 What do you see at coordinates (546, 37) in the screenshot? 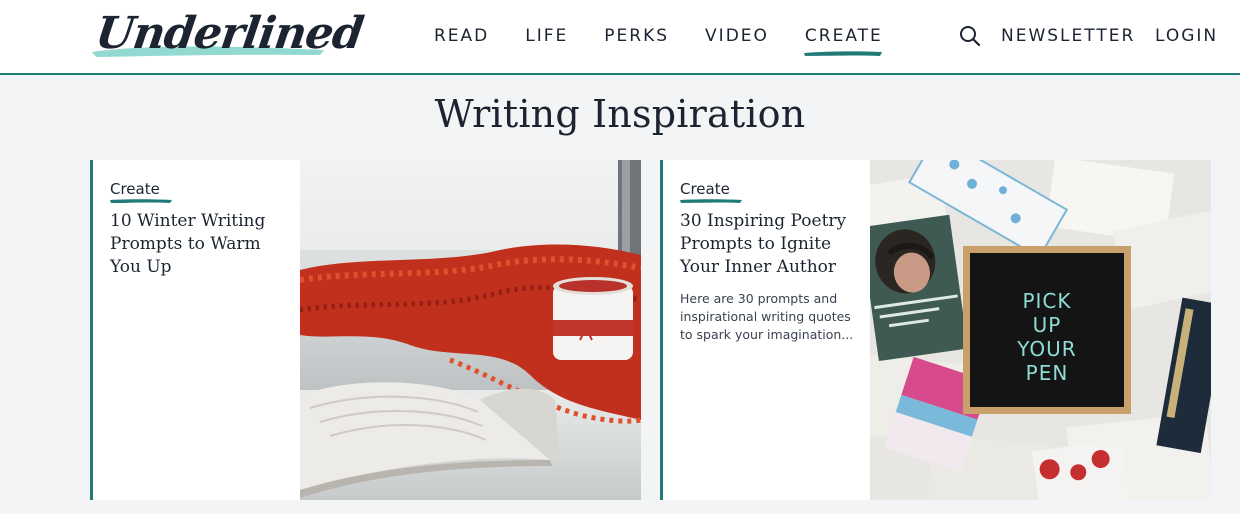
I see `nav-life: LIFE` at bounding box center [546, 37].